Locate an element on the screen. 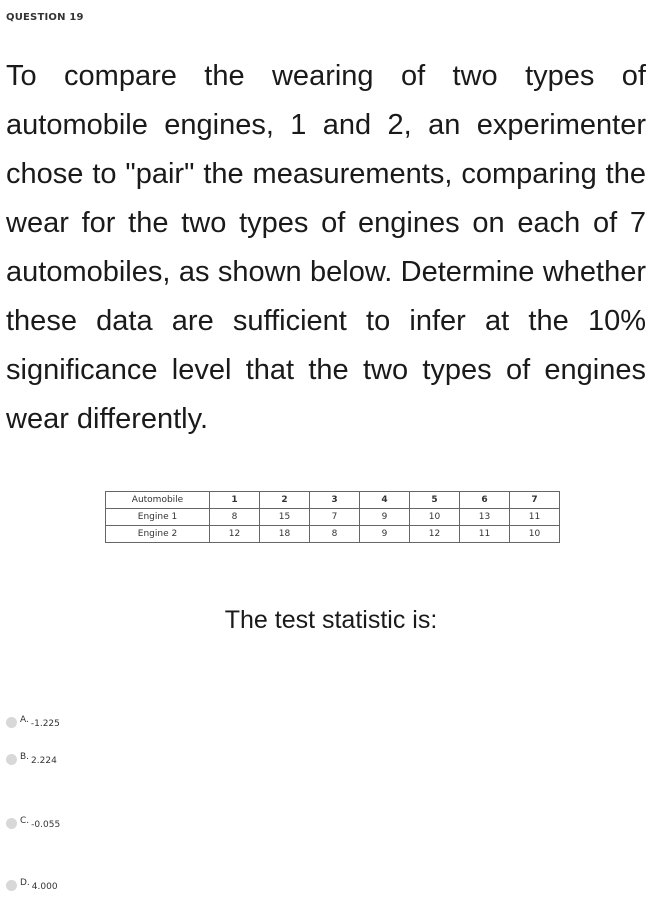 The image size is (662, 902). header-cell: 4 is located at coordinates (384, 500).